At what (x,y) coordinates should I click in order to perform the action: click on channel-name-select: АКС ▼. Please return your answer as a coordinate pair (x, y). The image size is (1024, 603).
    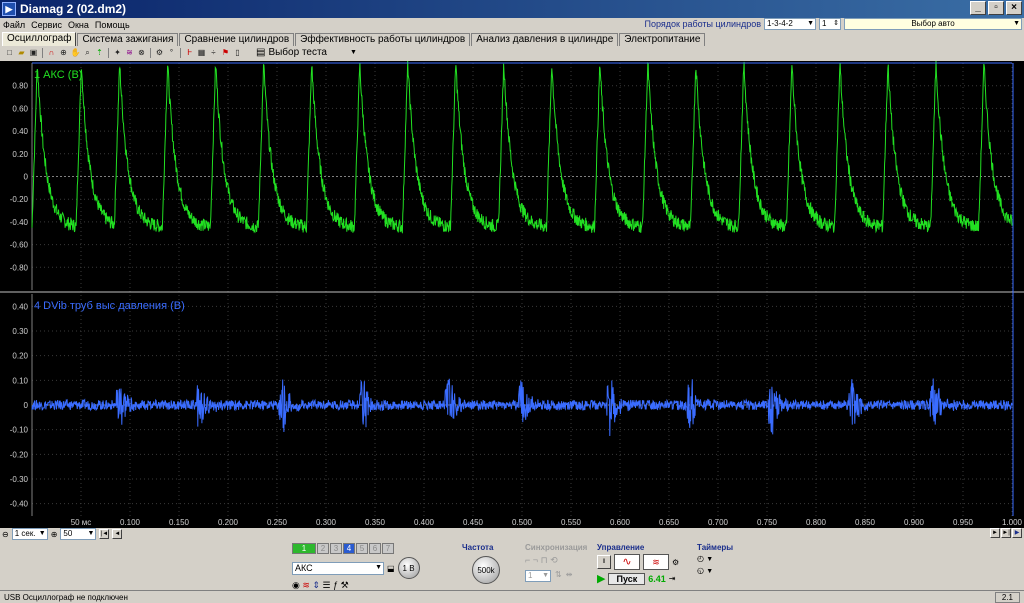
    Looking at the image, I should click on (338, 568).